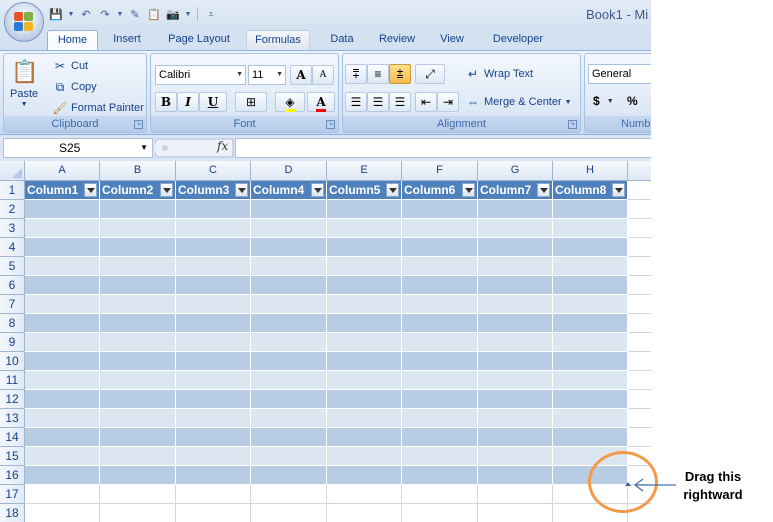 This screenshot has width=773, height=522. Describe the element at coordinates (213, 190) in the screenshot. I see `table-header-cell: Column3` at that location.